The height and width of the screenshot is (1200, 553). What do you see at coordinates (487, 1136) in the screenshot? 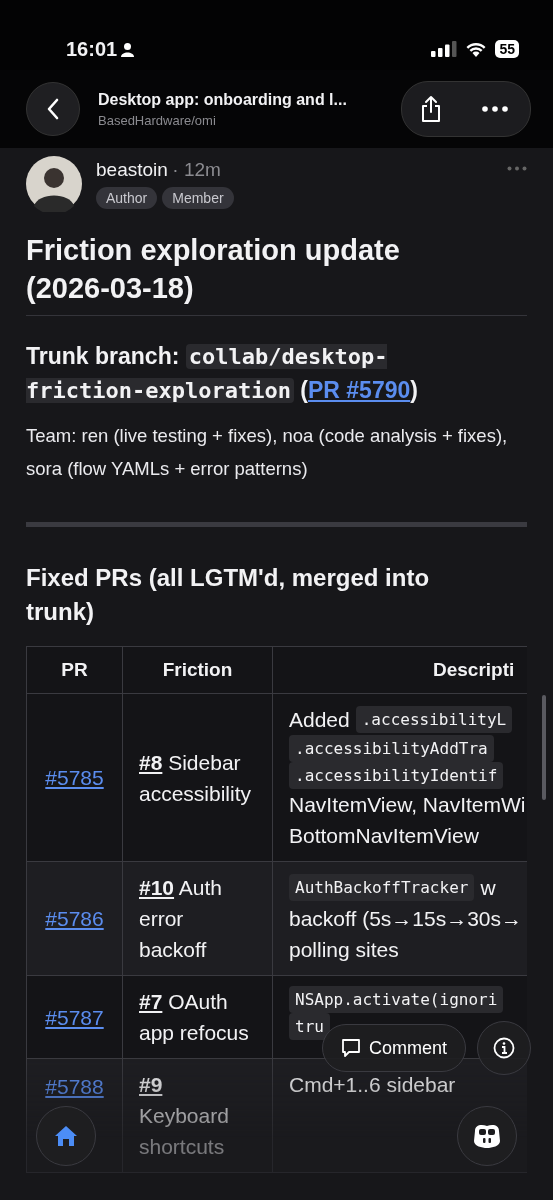
I see `robot-icon` at bounding box center [487, 1136].